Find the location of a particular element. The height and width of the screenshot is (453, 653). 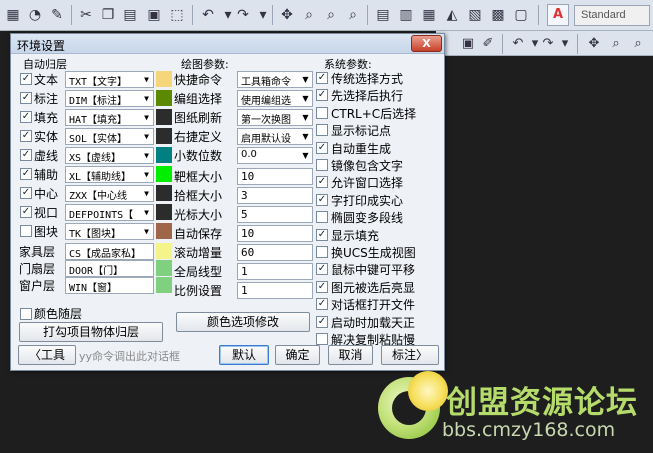

design-center-icon: ▥ is located at coordinates (406, 15).